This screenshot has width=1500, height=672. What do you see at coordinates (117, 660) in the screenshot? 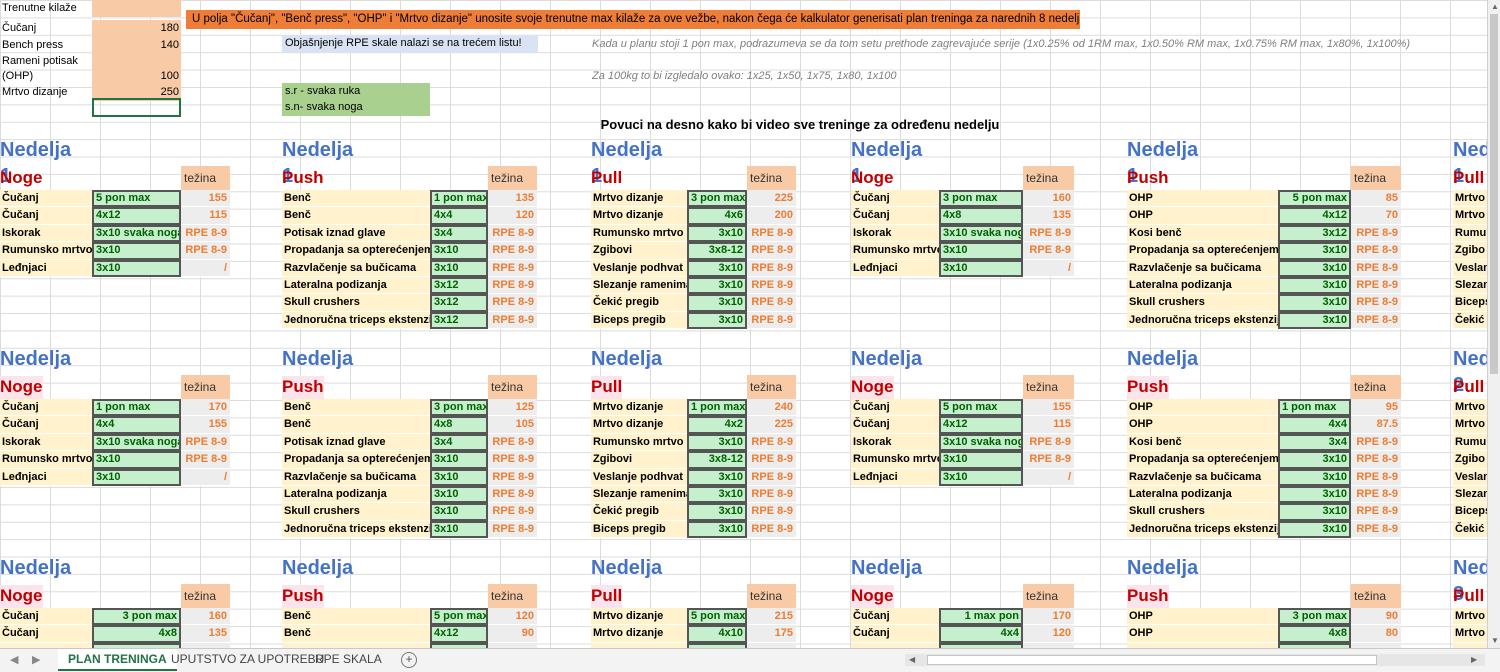
I see `tab-plan-treninga: PLAN TRENINGA` at bounding box center [117, 660].